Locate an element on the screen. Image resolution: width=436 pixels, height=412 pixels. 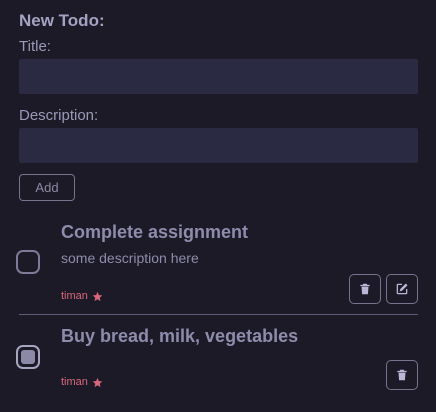
form-heading: New Todo: is located at coordinates (62, 20).